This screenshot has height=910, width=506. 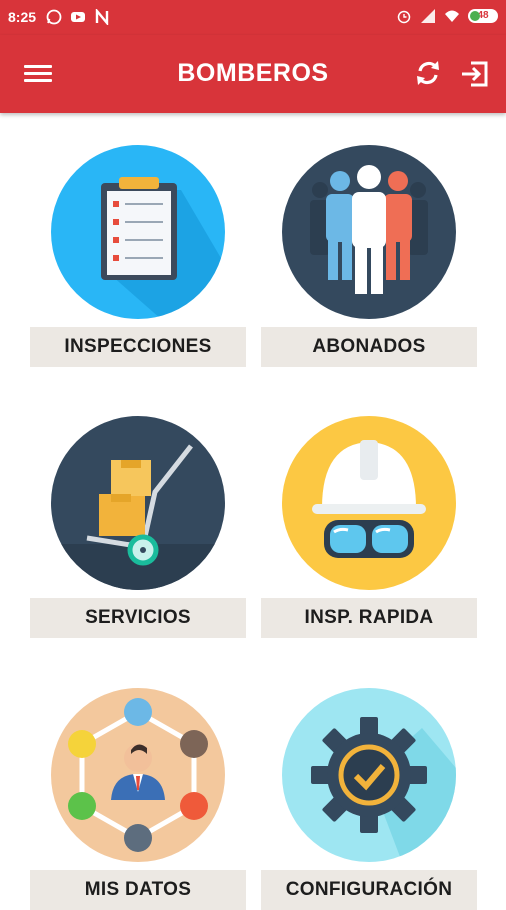 I want to click on wifi-icon, so click(x=452, y=16).